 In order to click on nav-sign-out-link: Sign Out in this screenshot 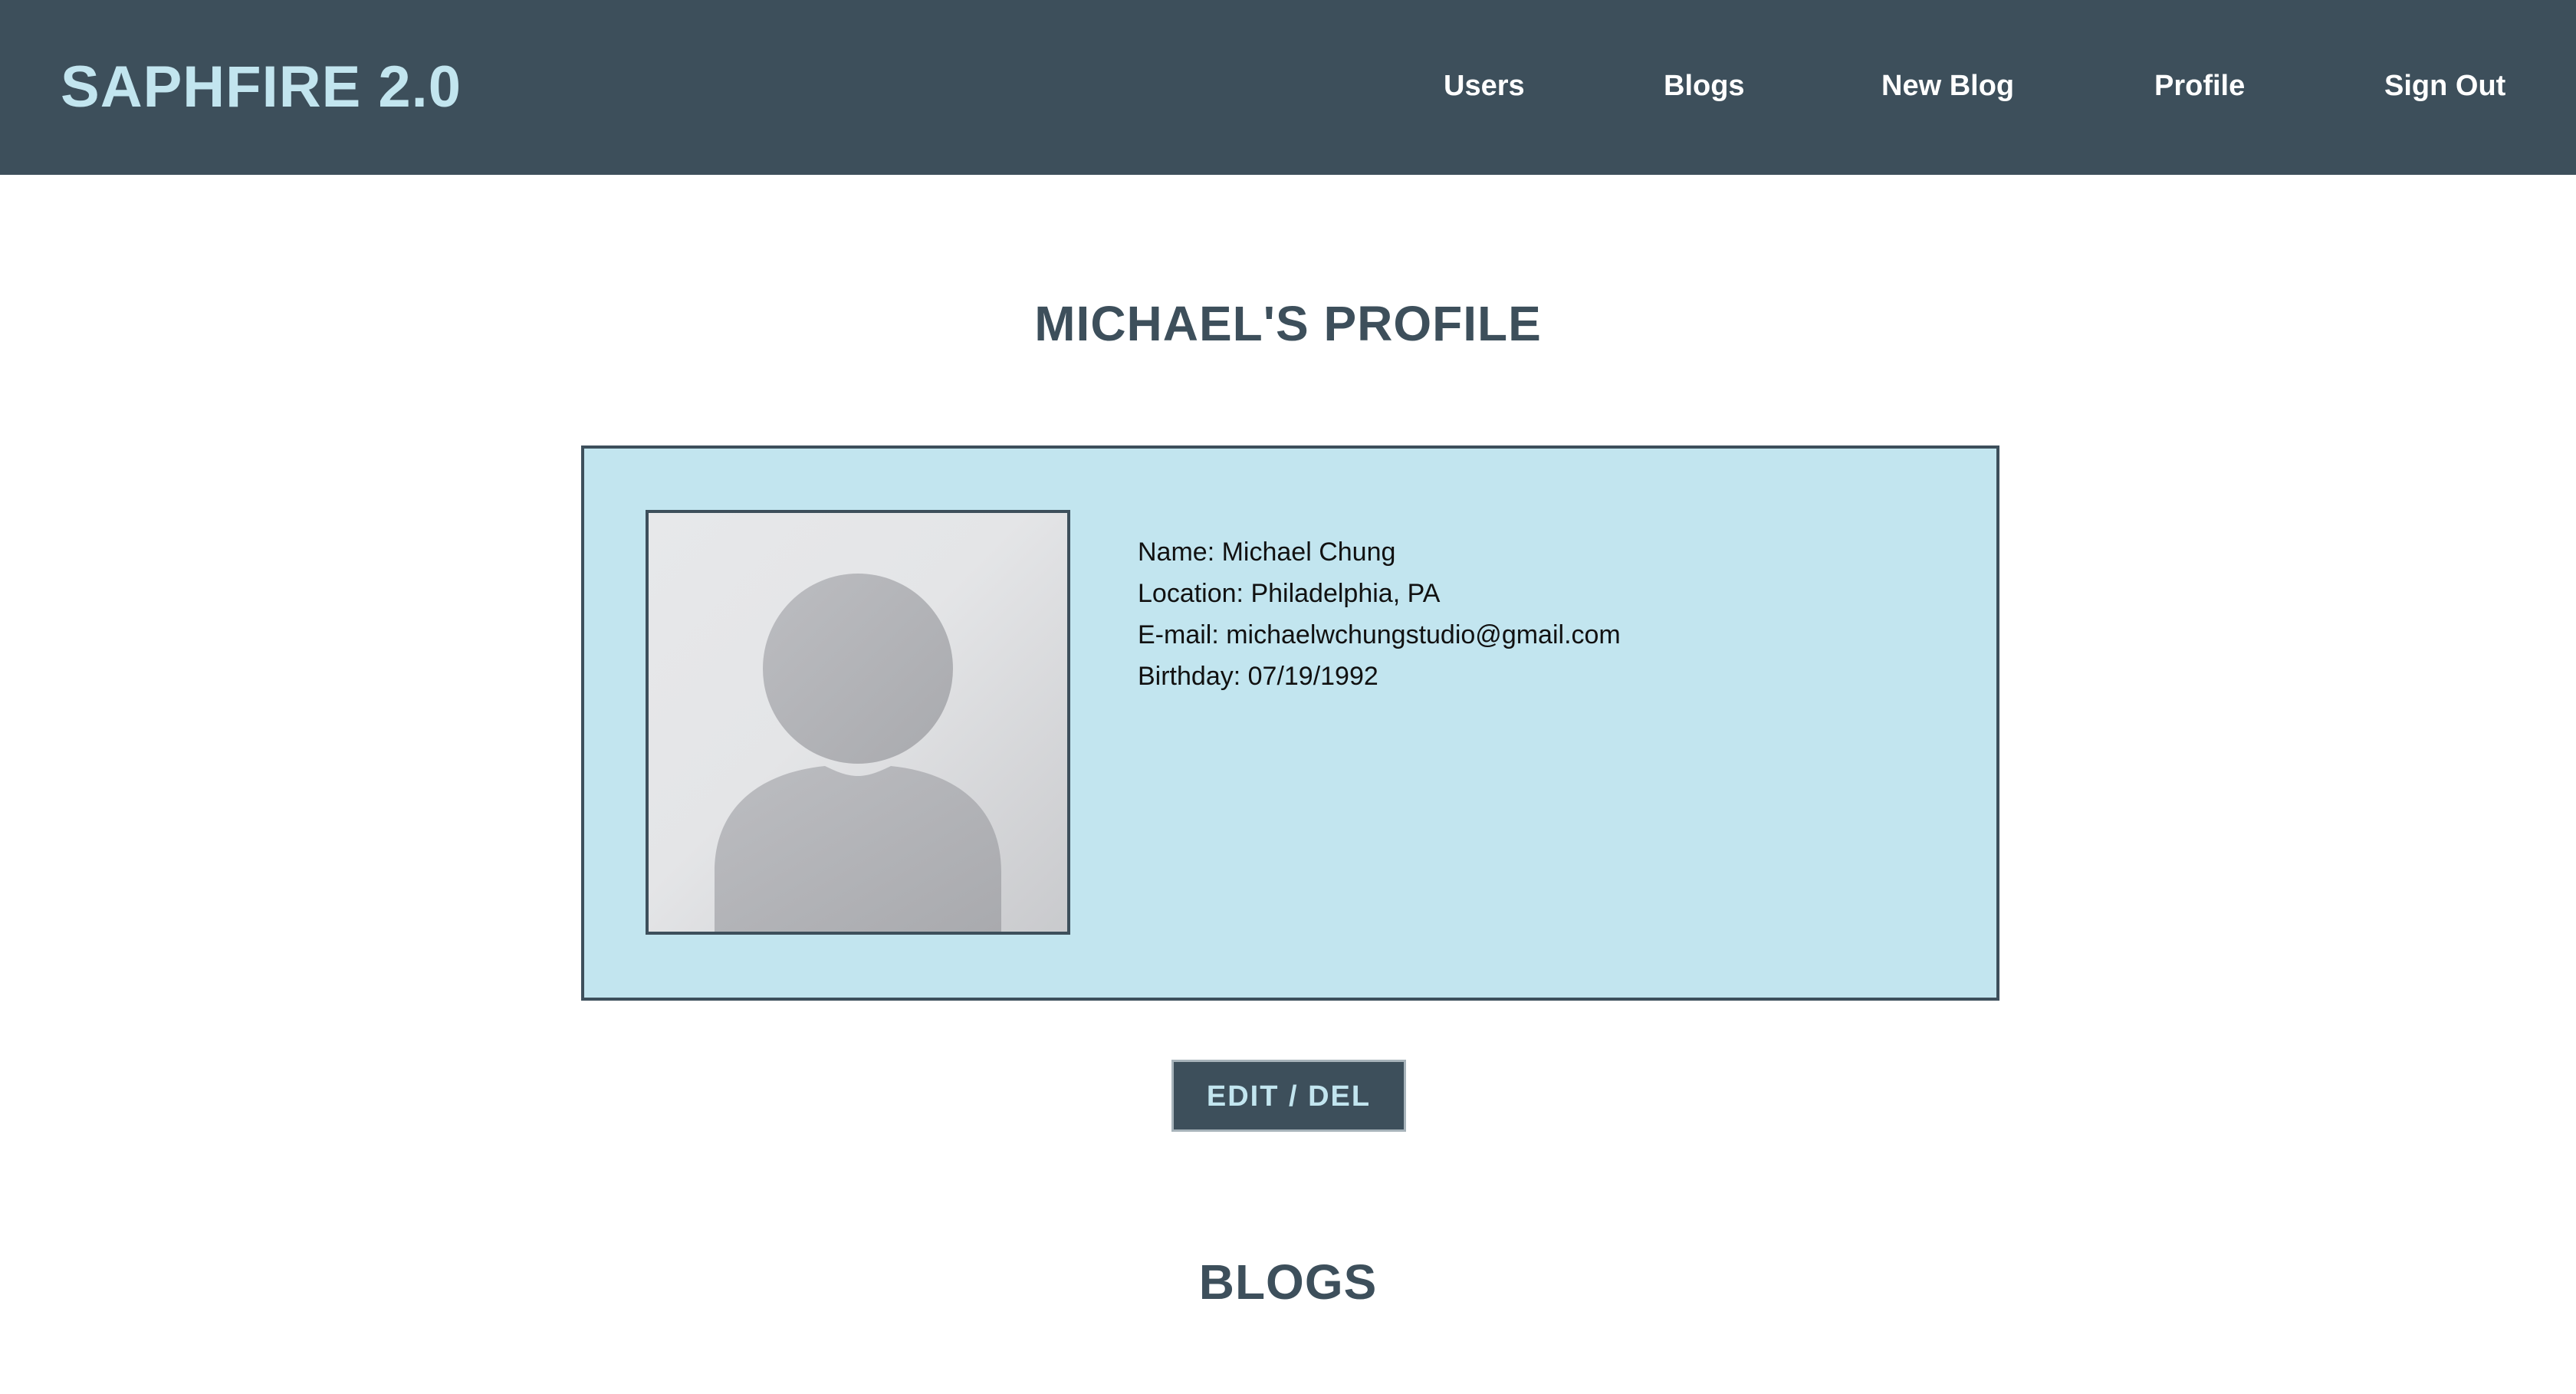, I will do `click(2445, 86)`.